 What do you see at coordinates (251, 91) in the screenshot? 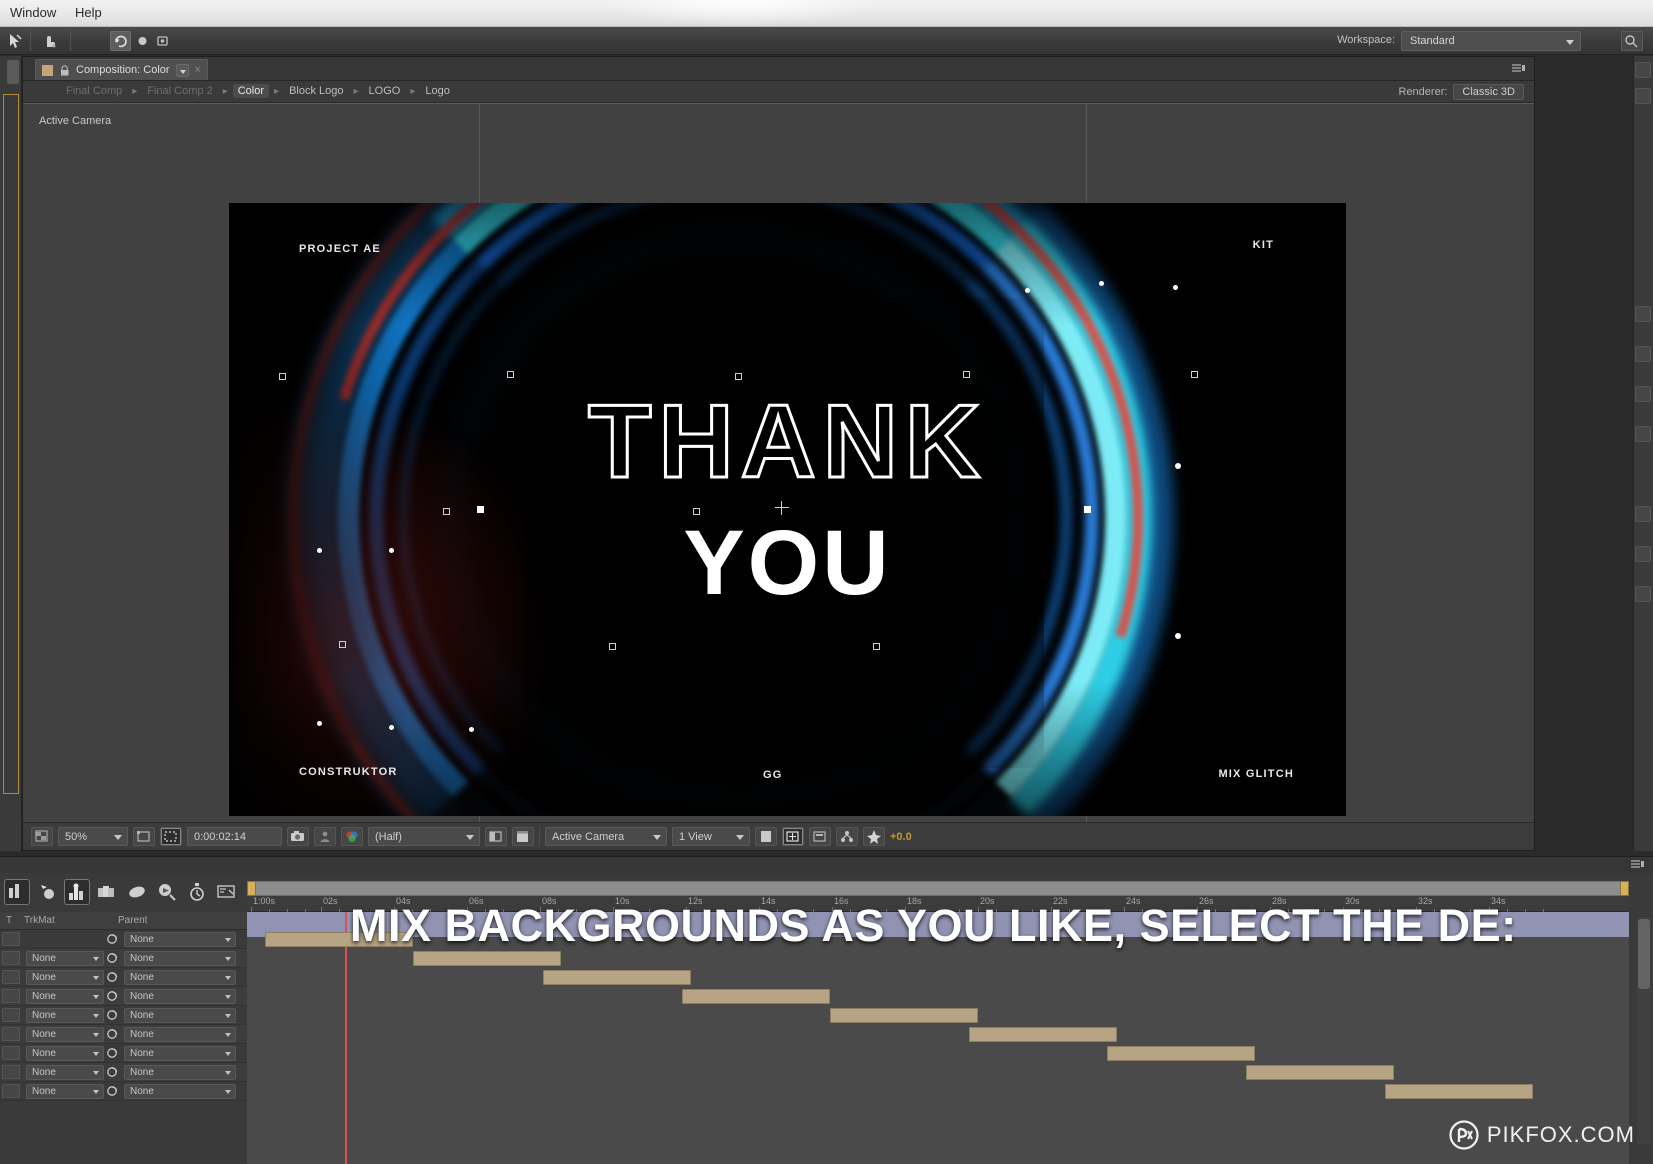
I see `breadcrumb-item-2: Color` at bounding box center [251, 91].